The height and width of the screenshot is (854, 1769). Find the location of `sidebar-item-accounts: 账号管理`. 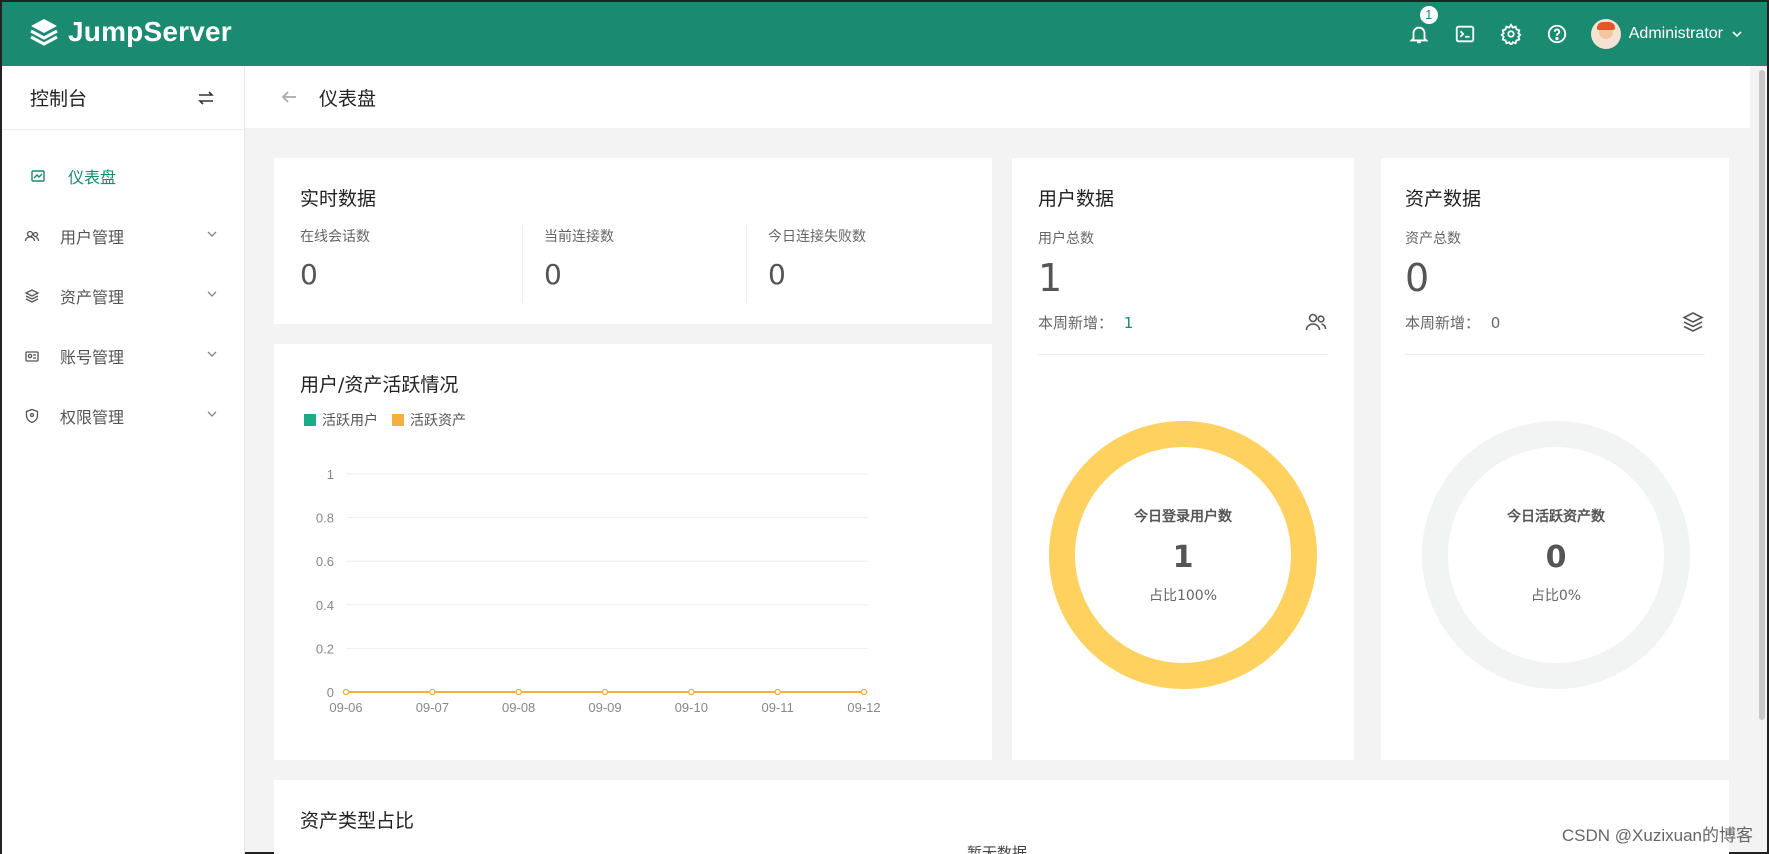

sidebar-item-accounts: 账号管理 is located at coordinates (123, 356).